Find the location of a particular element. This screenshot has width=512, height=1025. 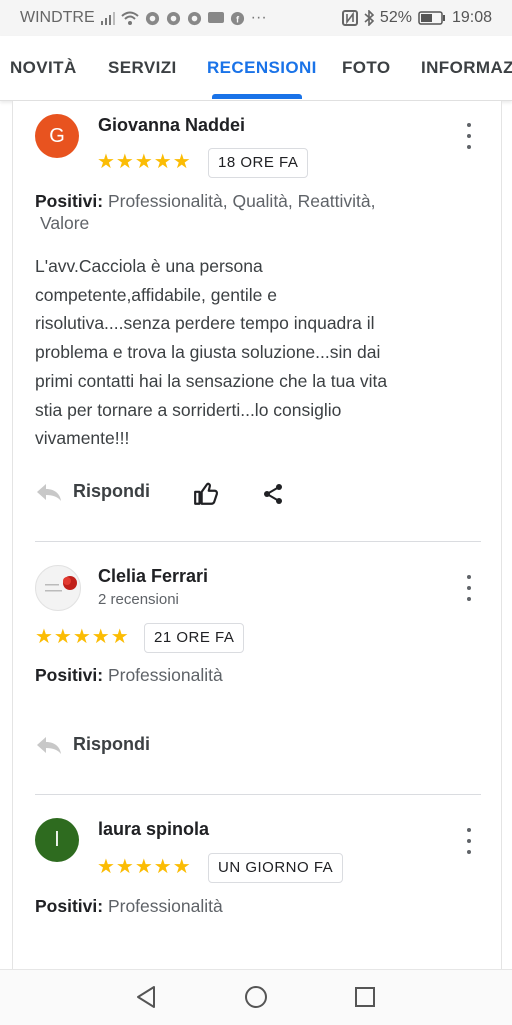

more-notifications-icon: ··· is located at coordinates (258, 17).